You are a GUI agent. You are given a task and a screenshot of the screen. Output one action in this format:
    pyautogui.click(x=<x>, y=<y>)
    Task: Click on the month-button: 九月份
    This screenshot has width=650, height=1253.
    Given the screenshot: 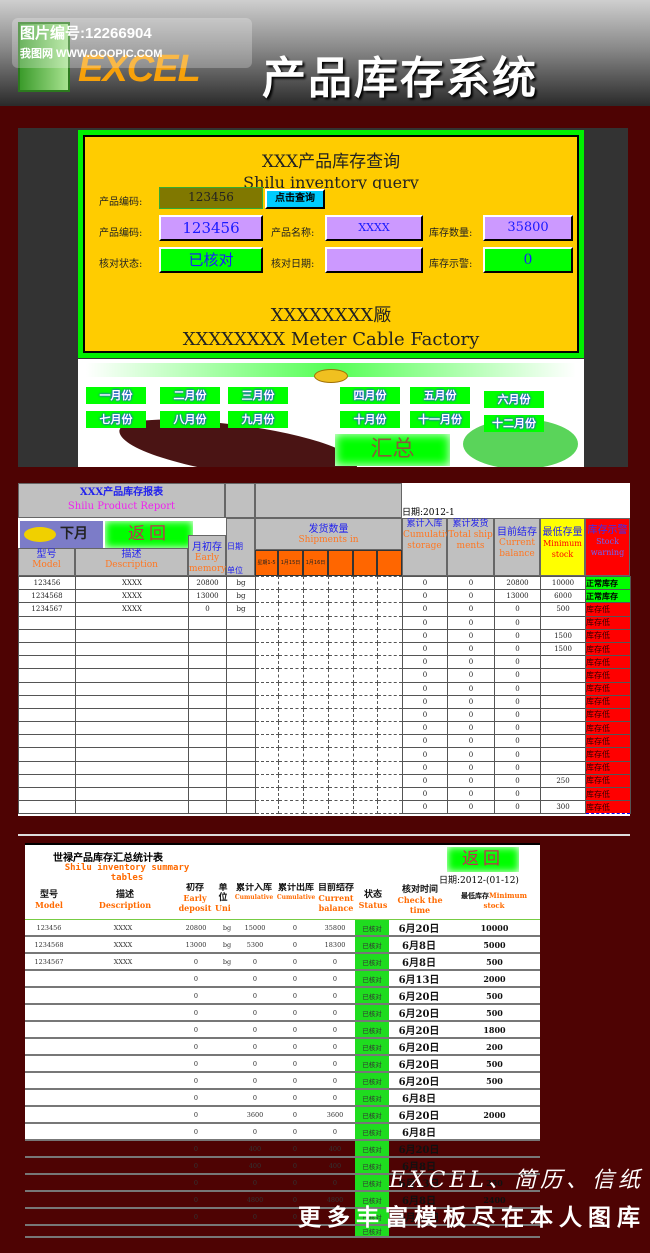 What is the action you would take?
    pyautogui.click(x=258, y=419)
    